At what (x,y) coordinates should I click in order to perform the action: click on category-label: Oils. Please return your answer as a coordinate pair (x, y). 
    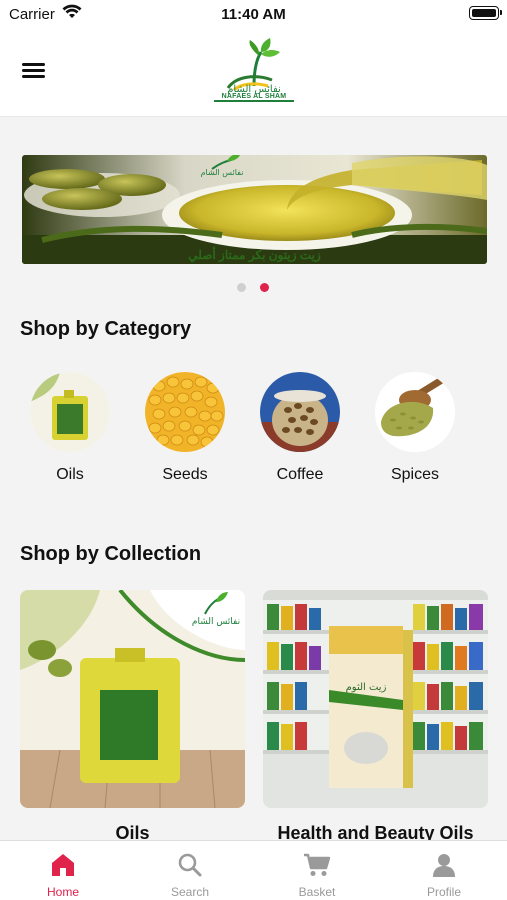
    Looking at the image, I should click on (70, 474).